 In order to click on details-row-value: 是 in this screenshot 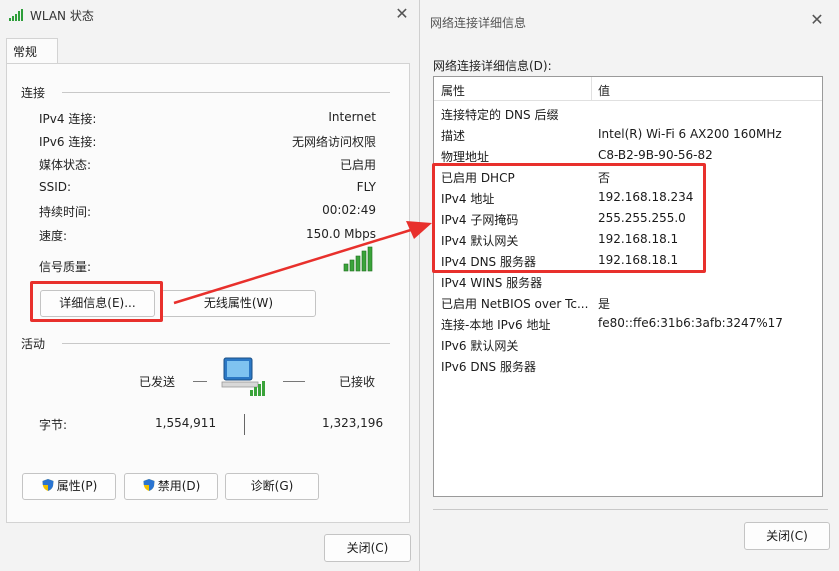, I will do `click(604, 304)`.